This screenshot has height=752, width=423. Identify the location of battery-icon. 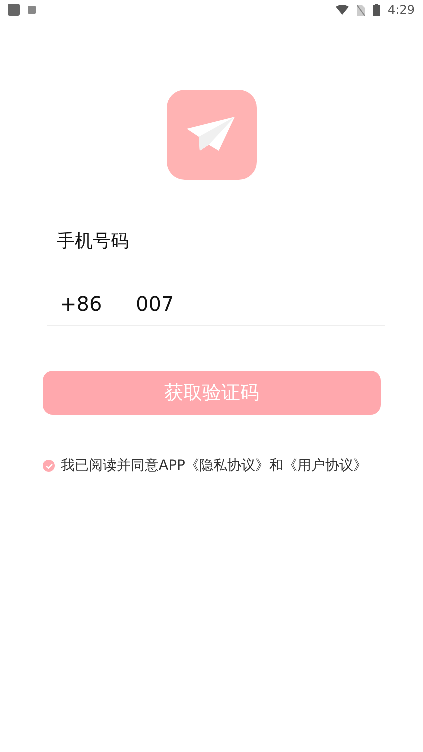
(376, 10).